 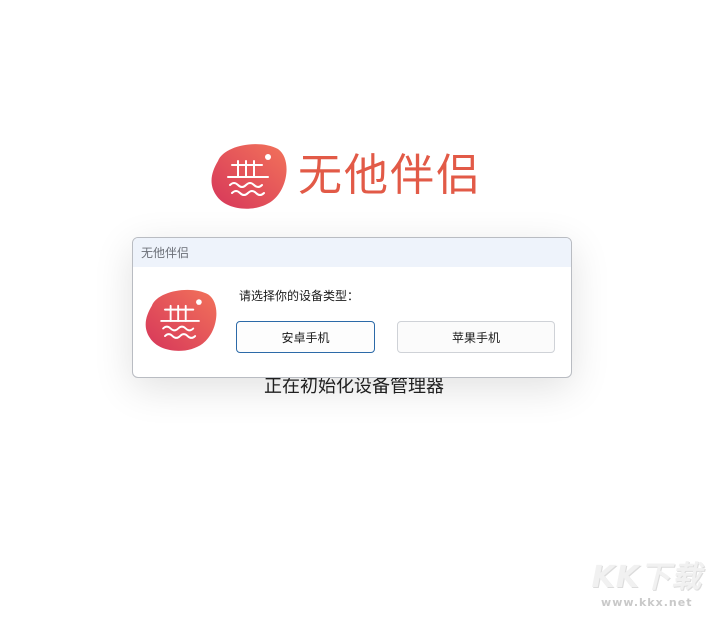 I want to click on brand-logo: 无他伴侣, so click(x=346, y=176).